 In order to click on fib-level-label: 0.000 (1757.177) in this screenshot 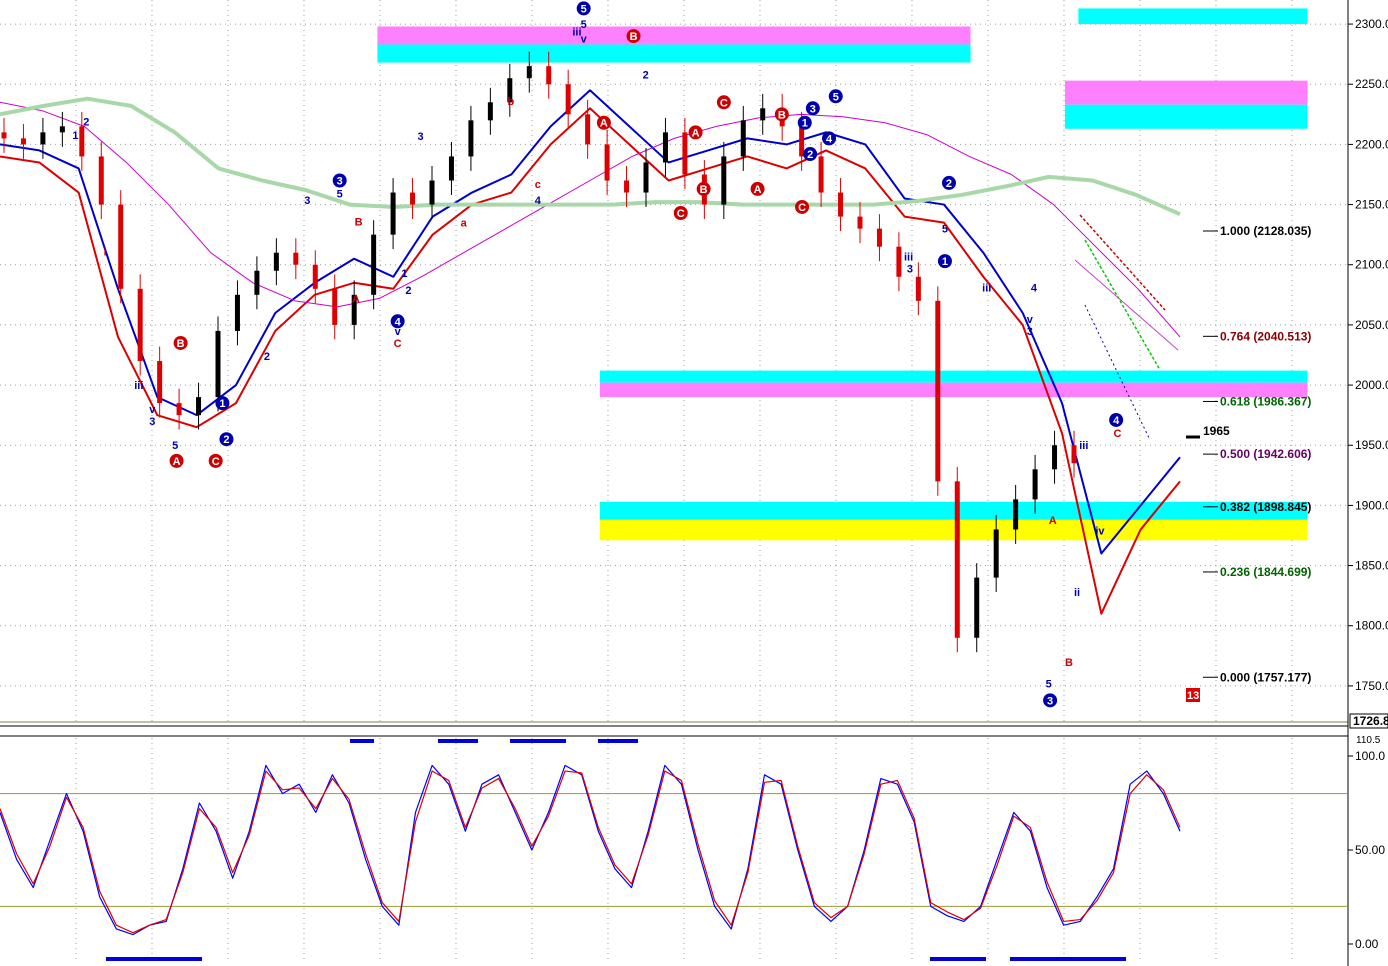, I will do `click(1265, 677)`.